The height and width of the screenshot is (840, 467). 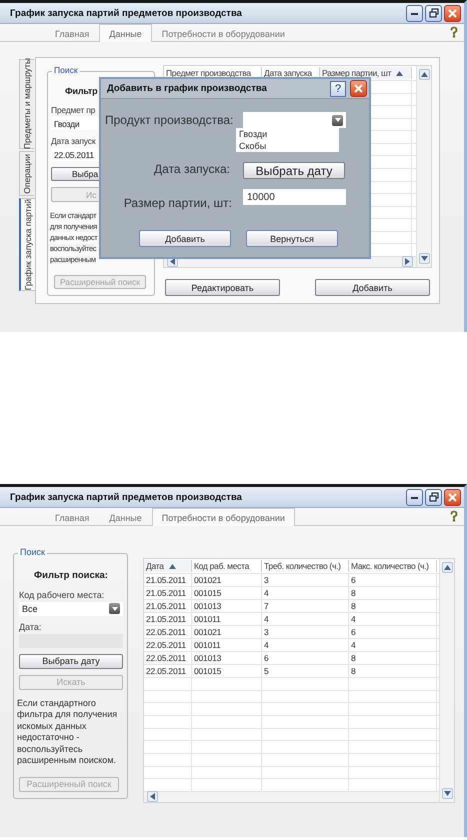 I want to click on filter-heading: Фильтр поиска:, so click(x=71, y=575).